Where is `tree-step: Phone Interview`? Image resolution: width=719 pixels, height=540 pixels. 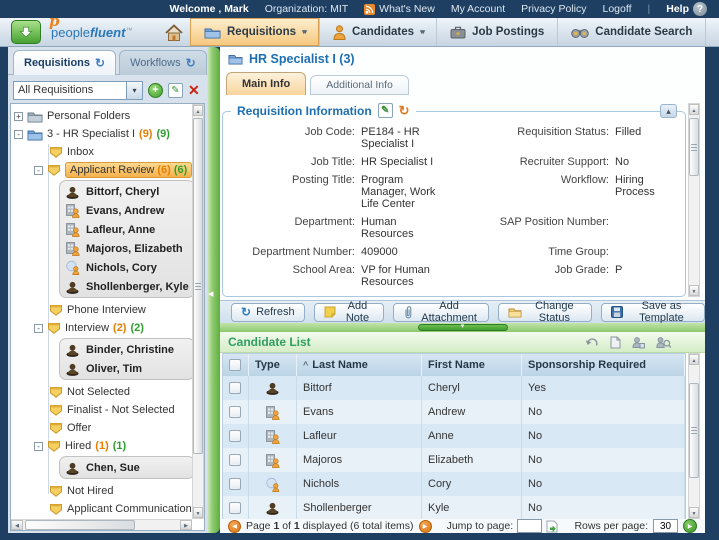
tree-step: Phone Interview is located at coordinates (103, 310).